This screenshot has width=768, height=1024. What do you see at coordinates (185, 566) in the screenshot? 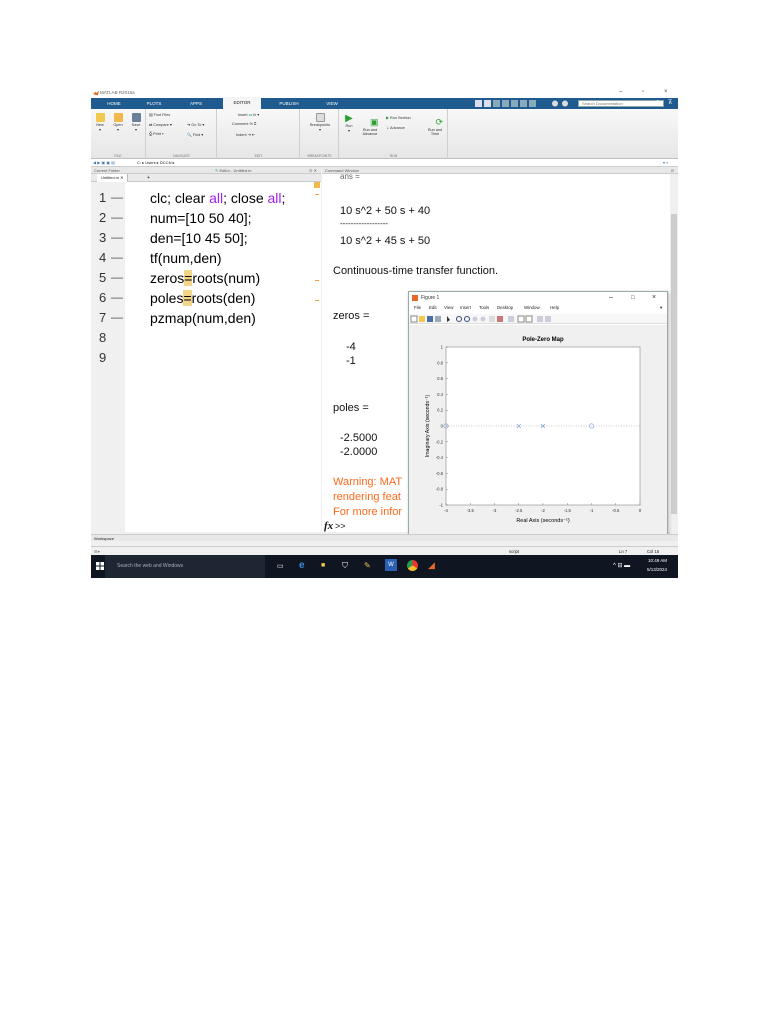
I see `taskbar-search: Search the web and Windows` at bounding box center [185, 566].